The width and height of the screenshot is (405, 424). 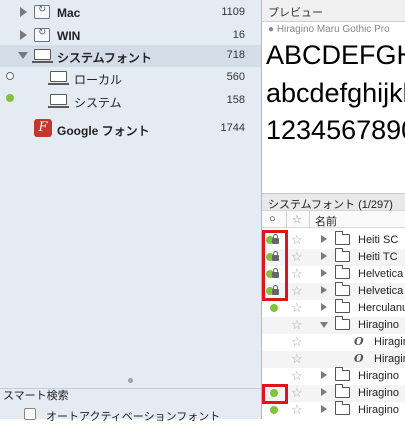 What do you see at coordinates (43, 128) in the screenshot?
I see `google-fonts-icon: F` at bounding box center [43, 128].